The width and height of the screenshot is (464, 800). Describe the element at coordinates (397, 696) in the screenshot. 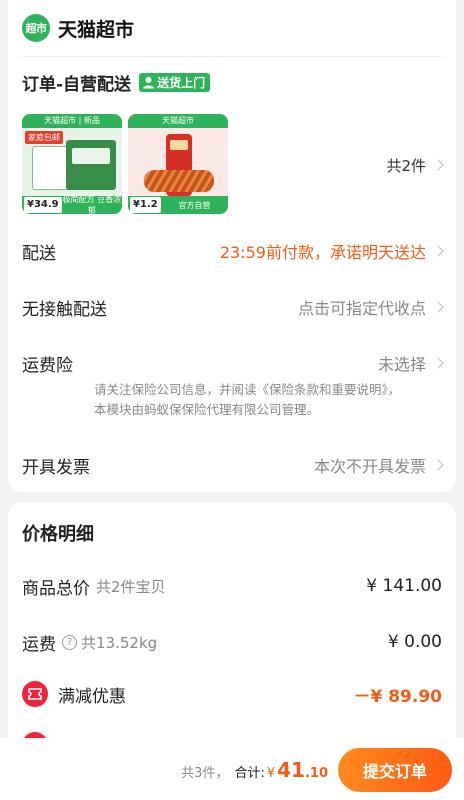

I see `full-reduction-amount: －¥ 89.90` at that location.